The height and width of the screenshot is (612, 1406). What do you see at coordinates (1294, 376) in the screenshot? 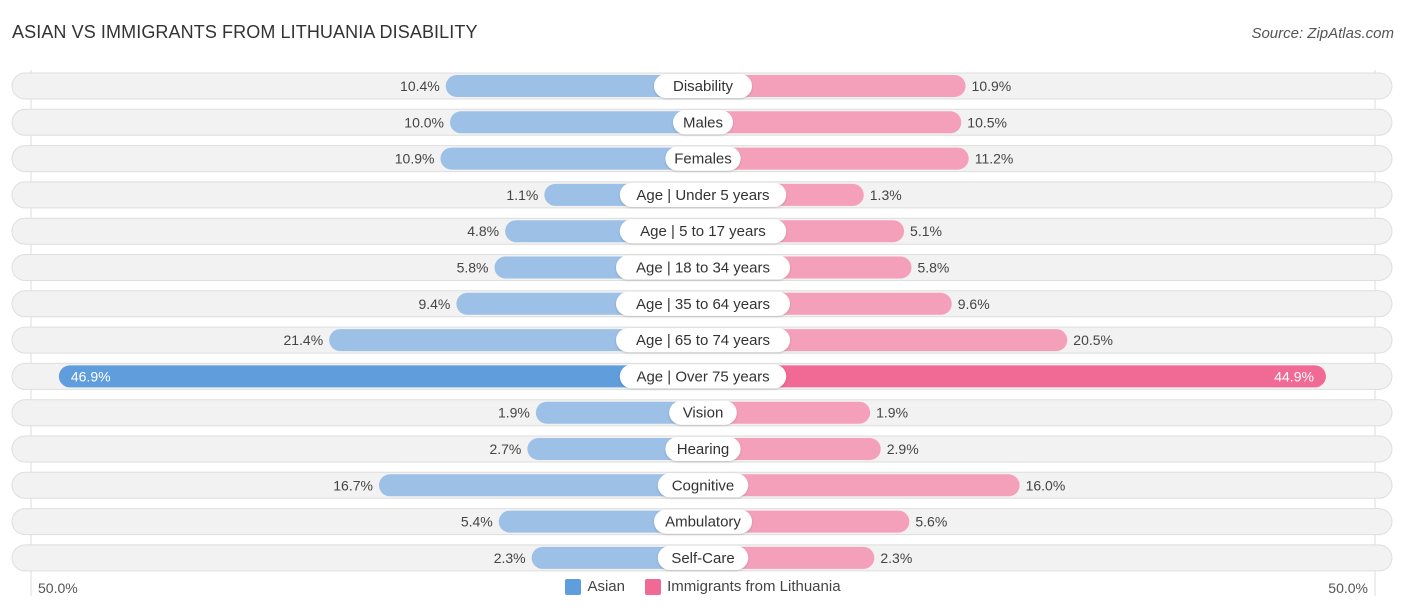
I see `value-label-lithuania: 44.9%` at bounding box center [1294, 376].